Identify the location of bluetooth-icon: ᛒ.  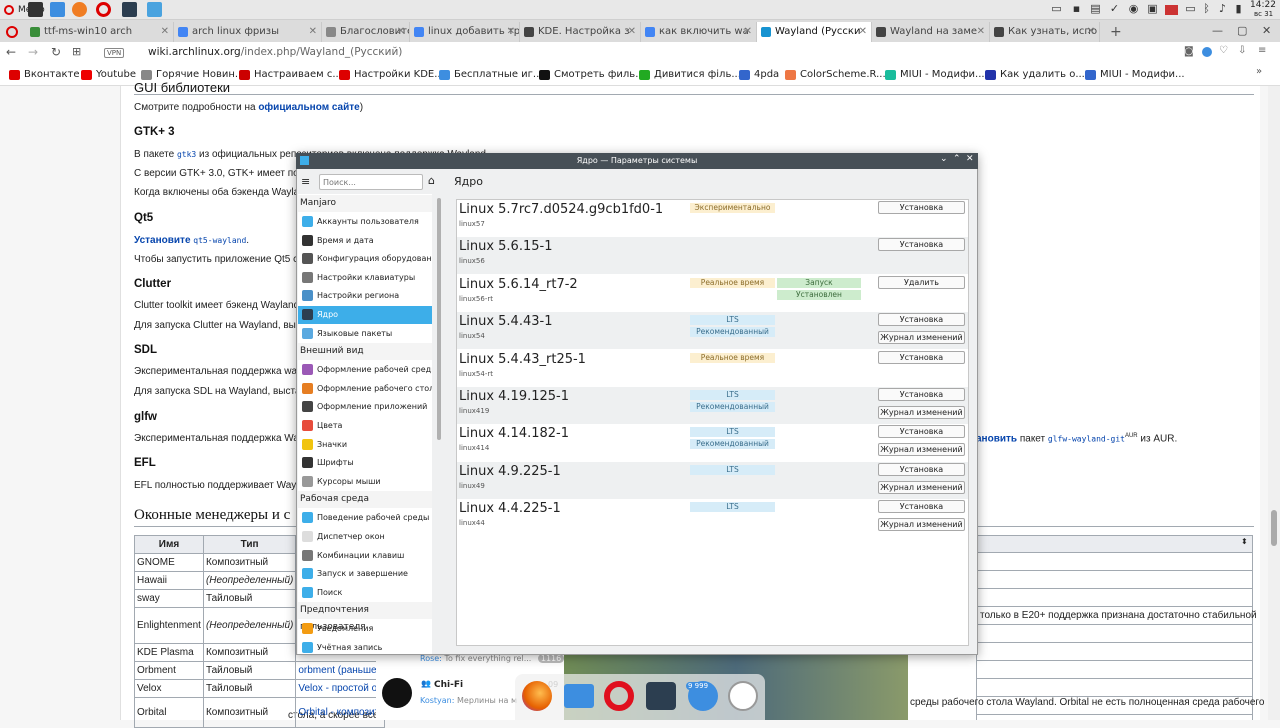
(1206, 9).